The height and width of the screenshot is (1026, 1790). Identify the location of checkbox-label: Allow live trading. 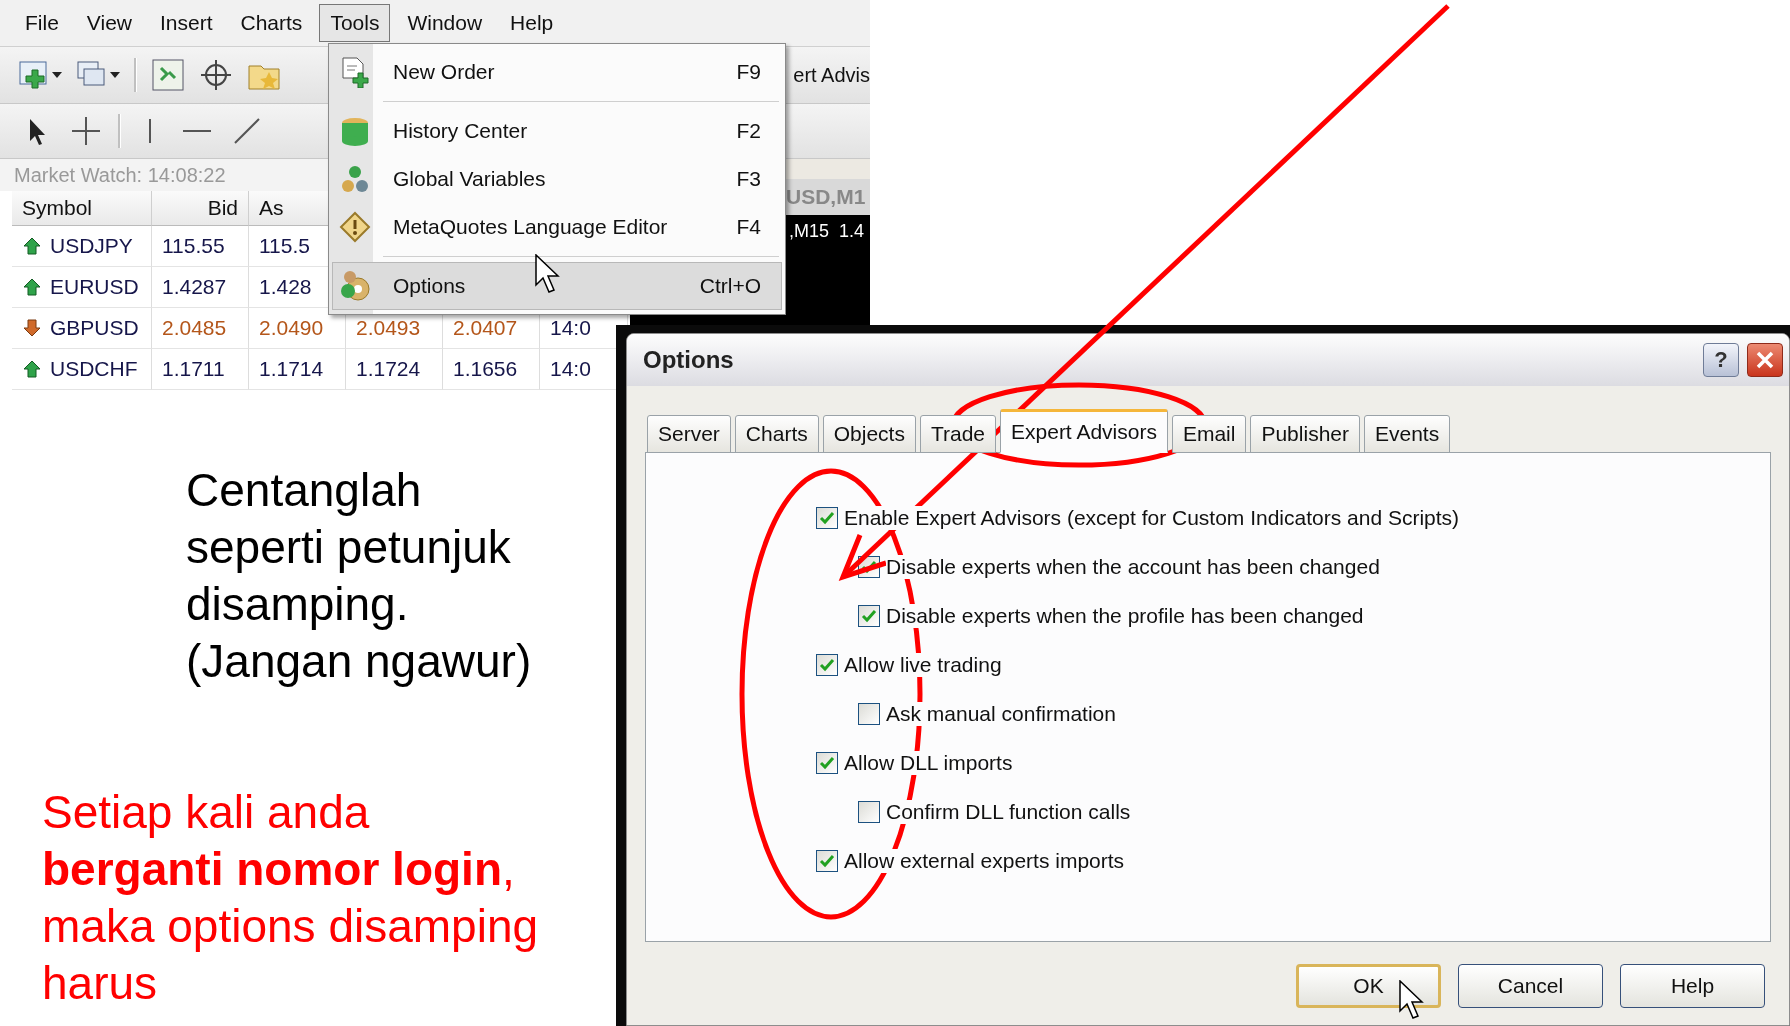
(923, 664).